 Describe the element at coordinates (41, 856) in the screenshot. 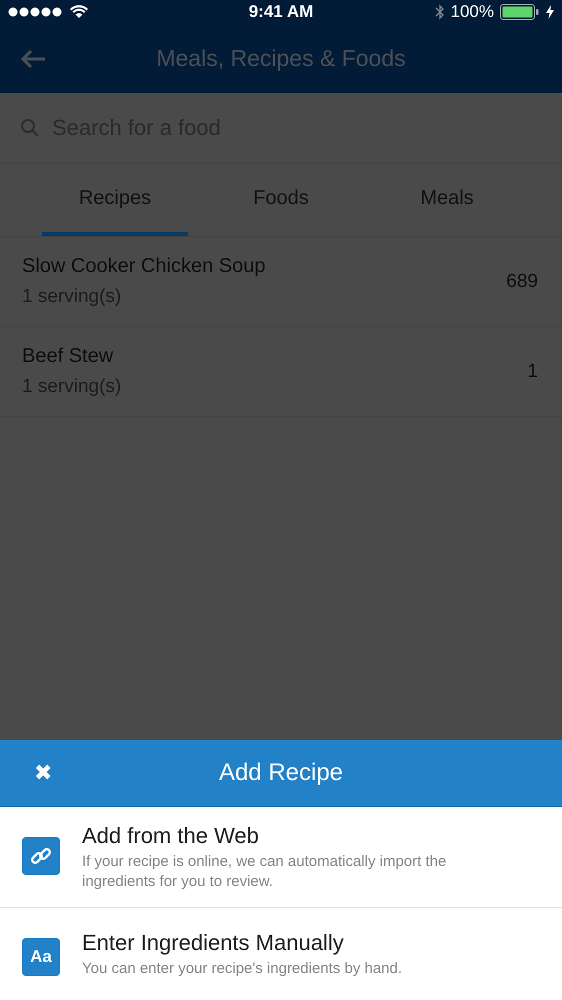

I see `link-icon` at that location.